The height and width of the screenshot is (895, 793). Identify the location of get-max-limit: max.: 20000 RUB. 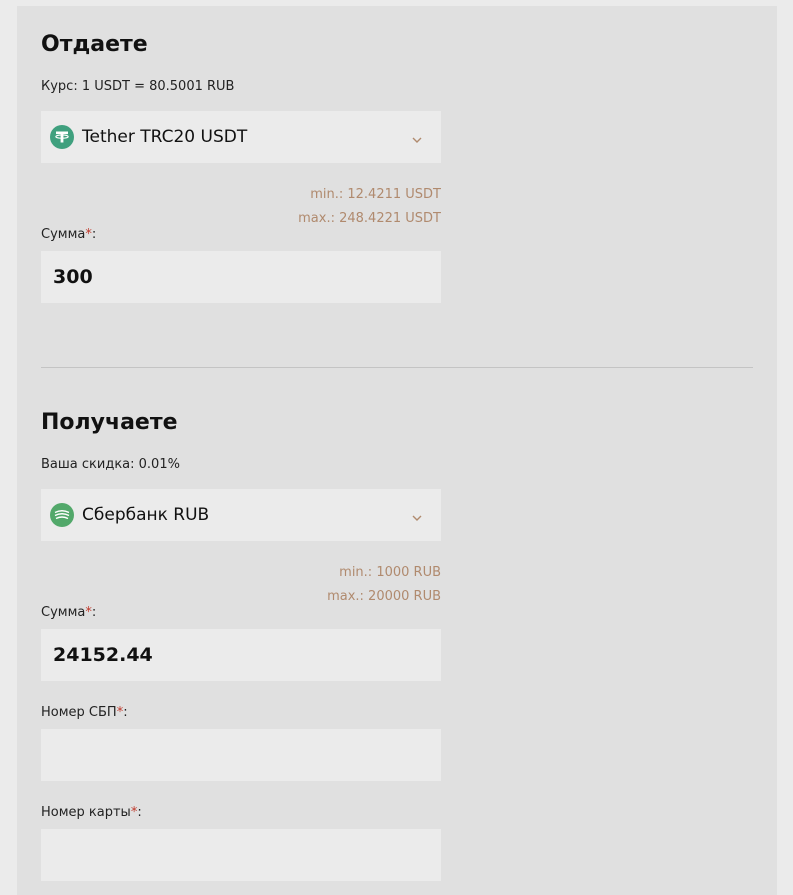
(384, 596).